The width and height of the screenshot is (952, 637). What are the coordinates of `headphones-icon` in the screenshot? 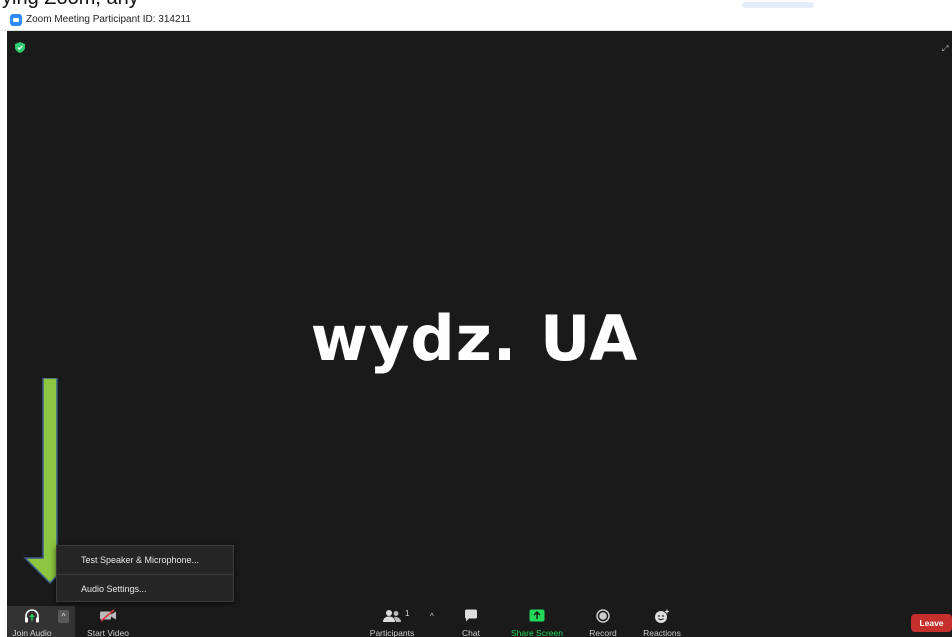 It's located at (32, 616).